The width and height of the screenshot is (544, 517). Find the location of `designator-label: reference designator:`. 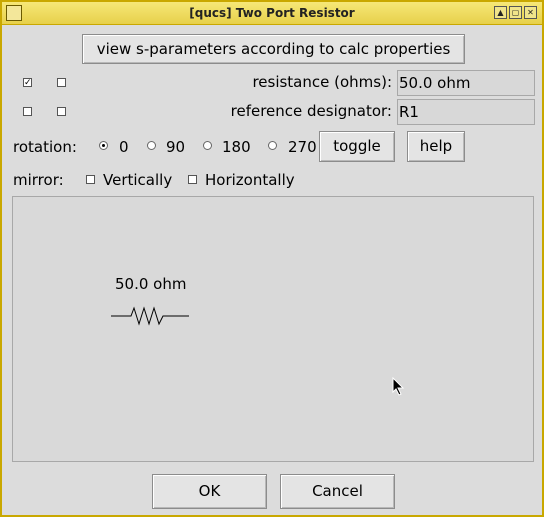

designator-label: reference designator: is located at coordinates (311, 111).